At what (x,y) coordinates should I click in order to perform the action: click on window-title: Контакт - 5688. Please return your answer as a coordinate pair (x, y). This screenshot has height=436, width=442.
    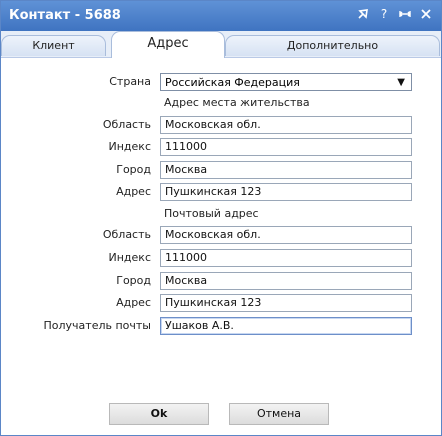
    Looking at the image, I should click on (65, 15).